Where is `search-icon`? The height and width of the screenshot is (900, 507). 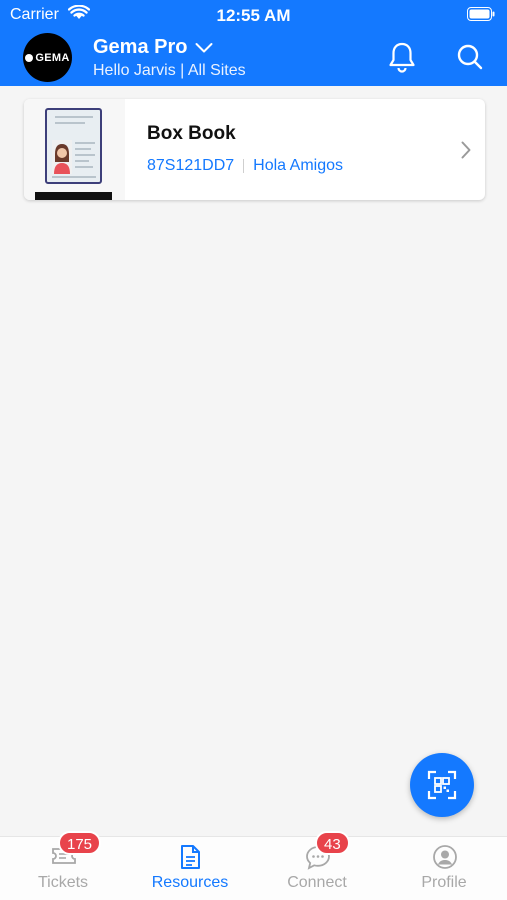 search-icon is located at coordinates (470, 59).